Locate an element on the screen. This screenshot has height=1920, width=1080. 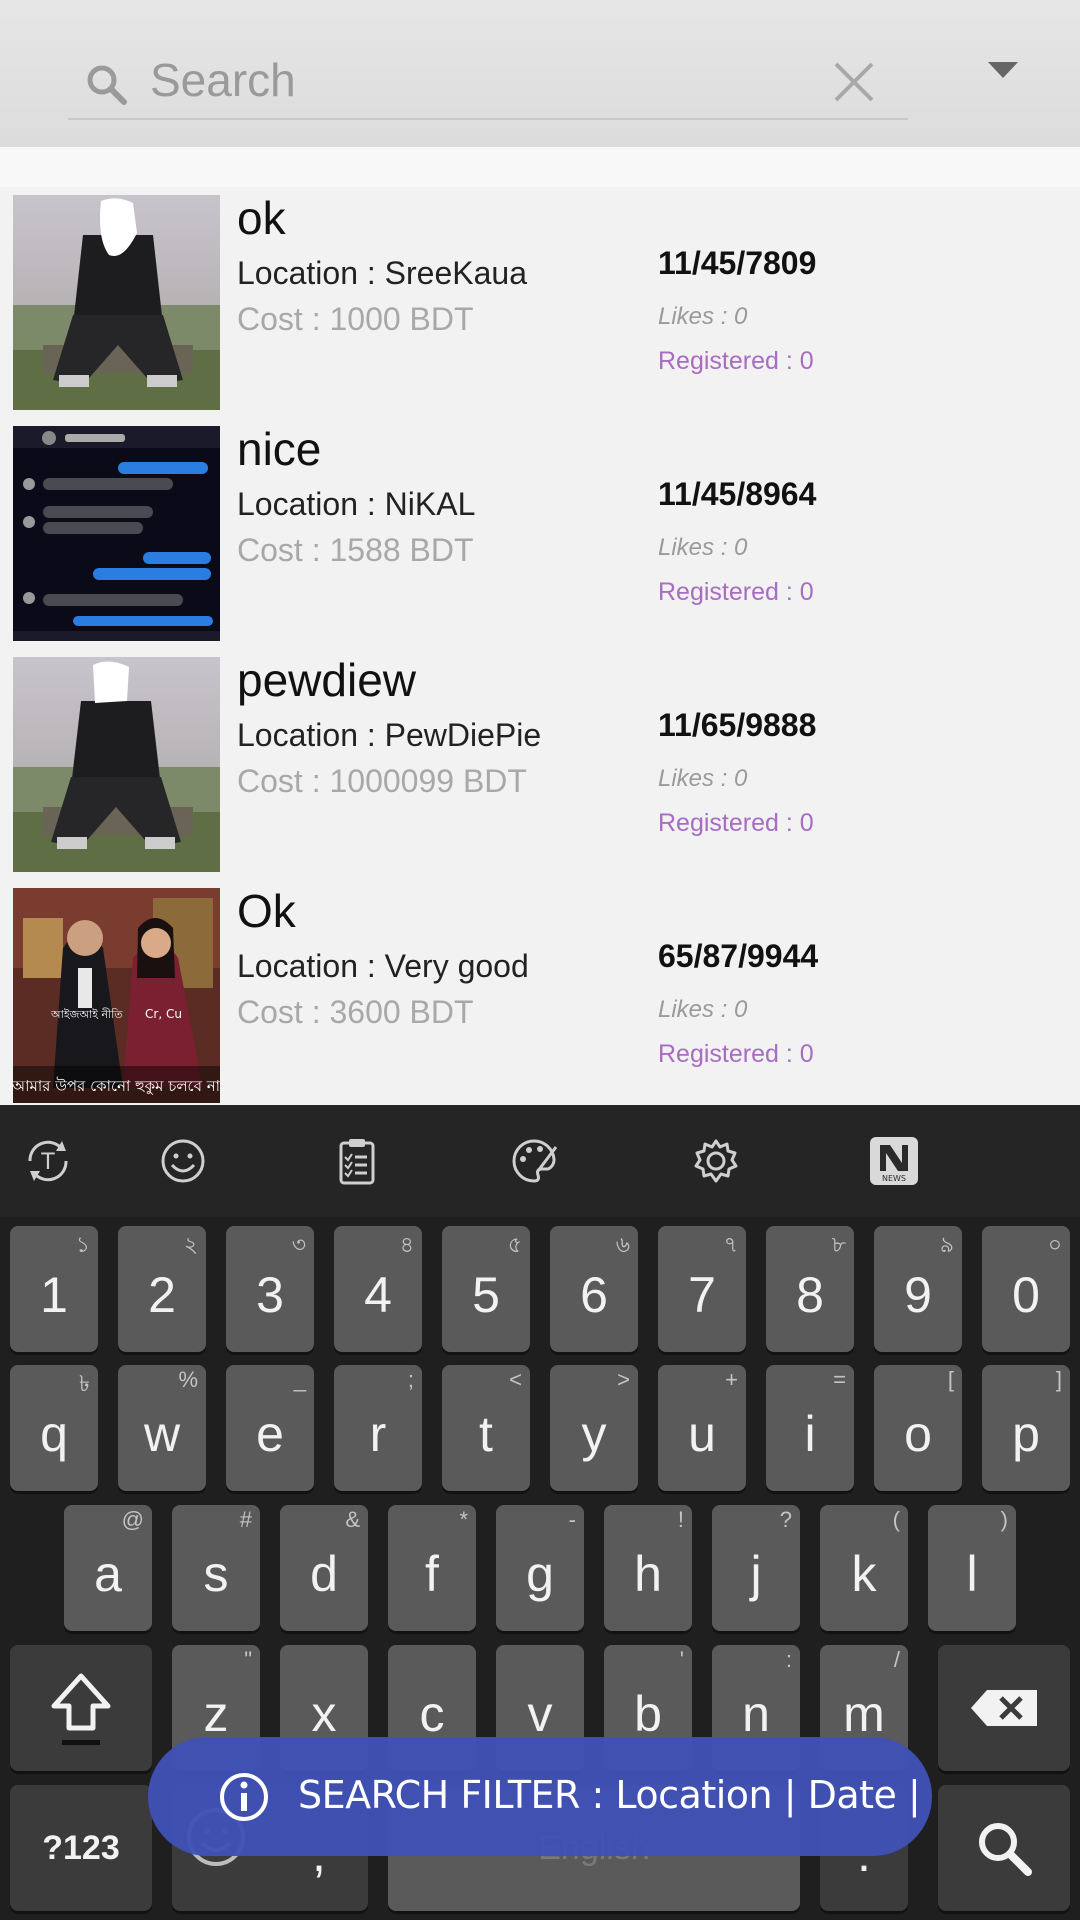
search-input is located at coordinates (460, 80).